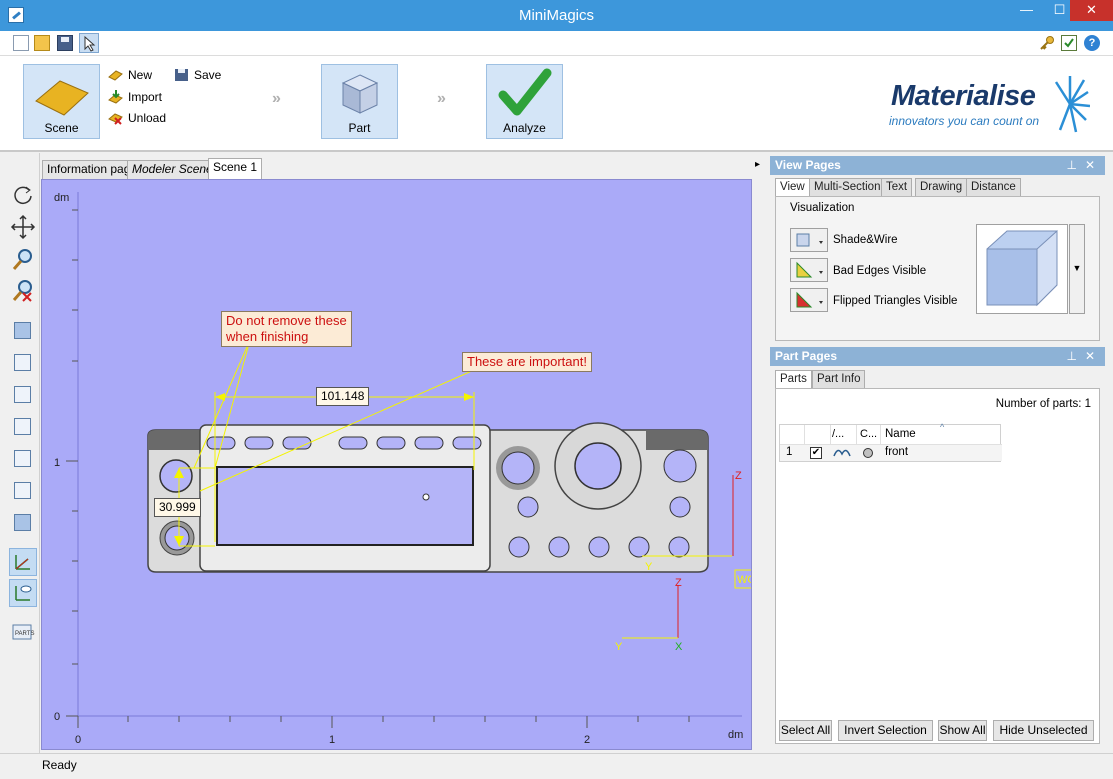 The height and width of the screenshot is (779, 1113). I want to click on visibility-checkbox: ✔, so click(816, 453).